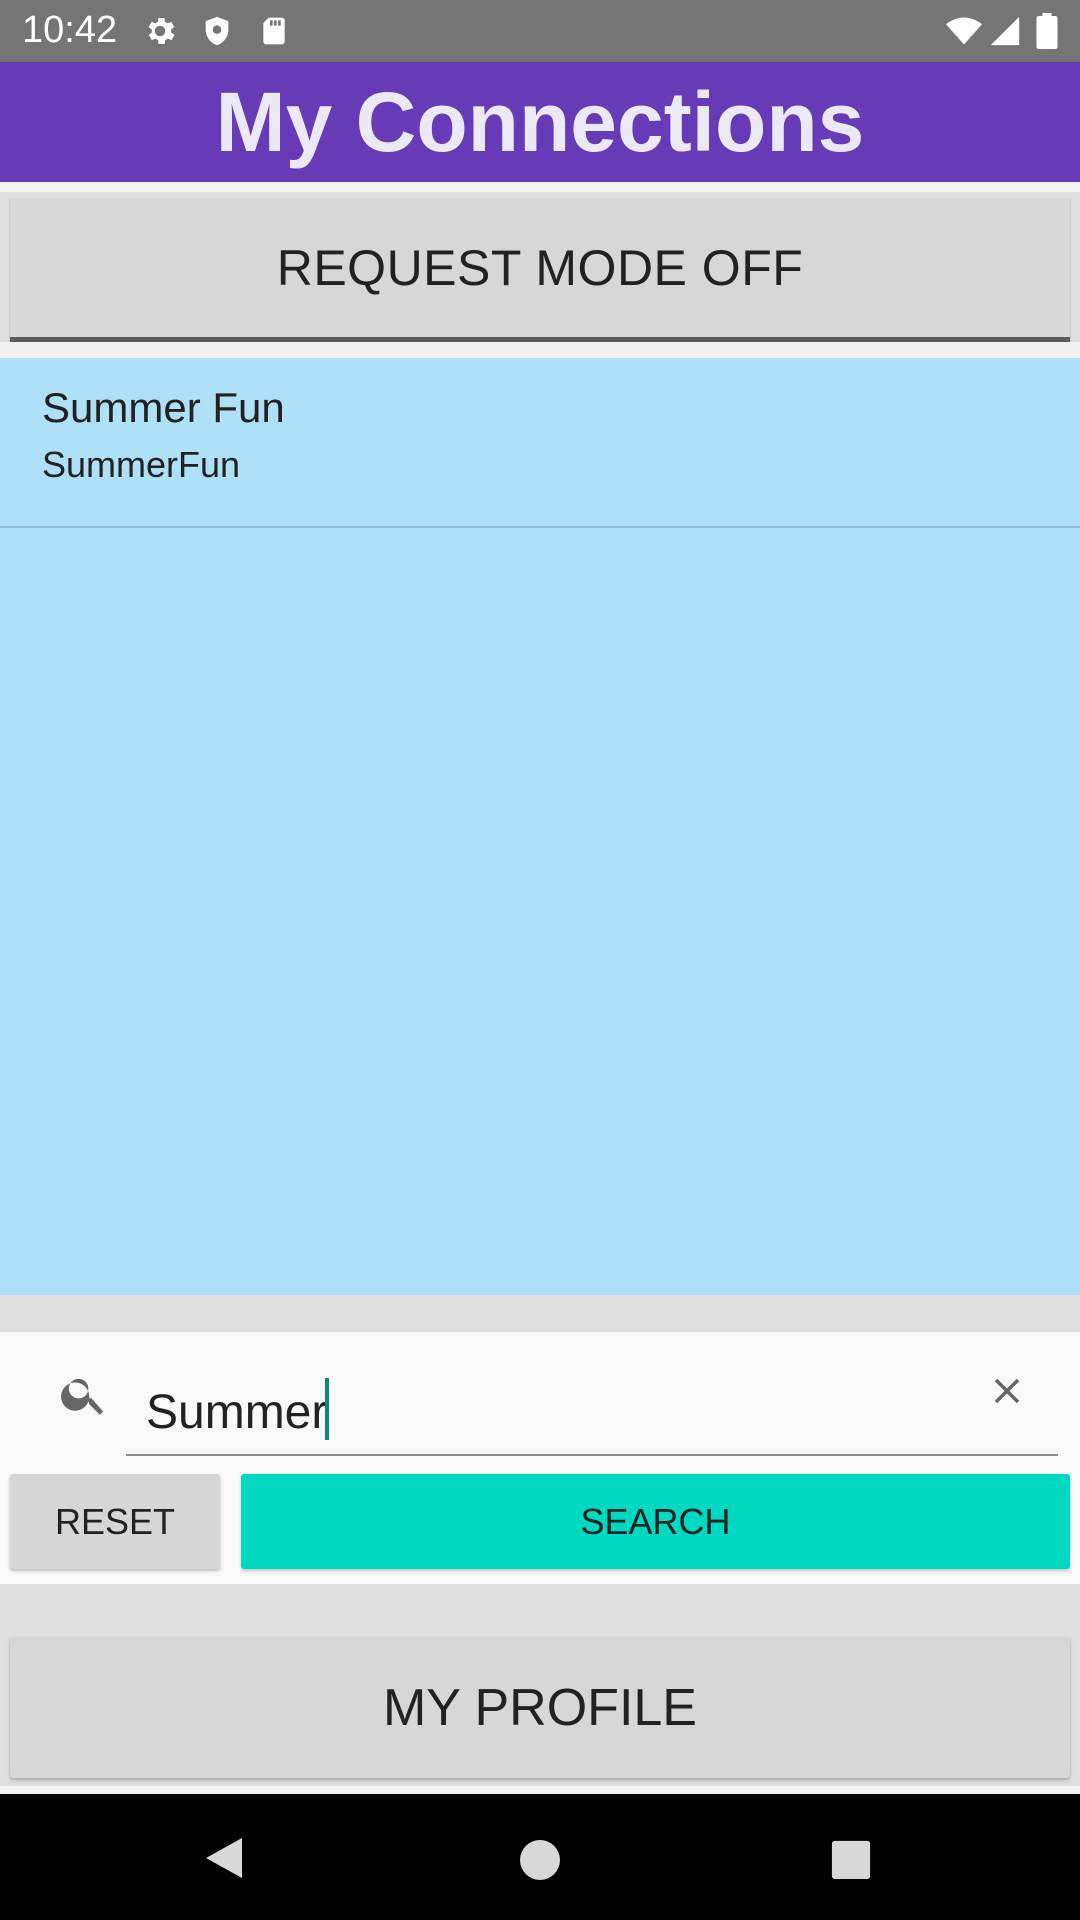 The width and height of the screenshot is (1080, 1920). I want to click on status-bar: 10:42, so click(540, 31).